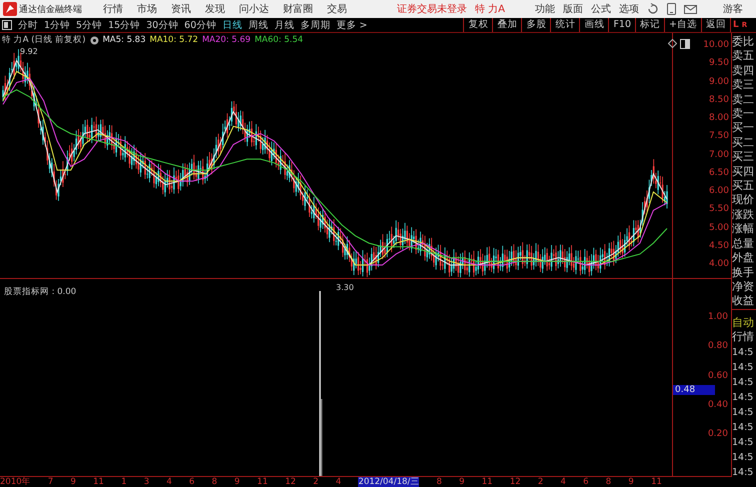 Image resolution: width=756 pixels, height=487 pixels. What do you see at coordinates (57, 25) in the screenshot?
I see `period-tab: 1分钟` at bounding box center [57, 25].